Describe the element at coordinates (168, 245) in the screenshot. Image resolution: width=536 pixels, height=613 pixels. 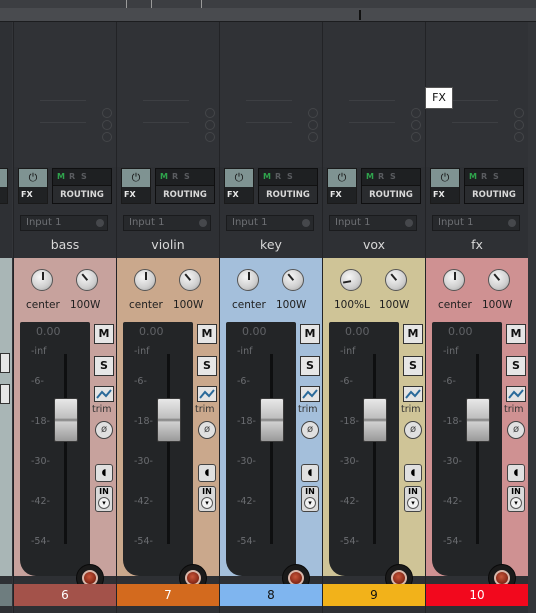
I see `track-name: violin` at that location.